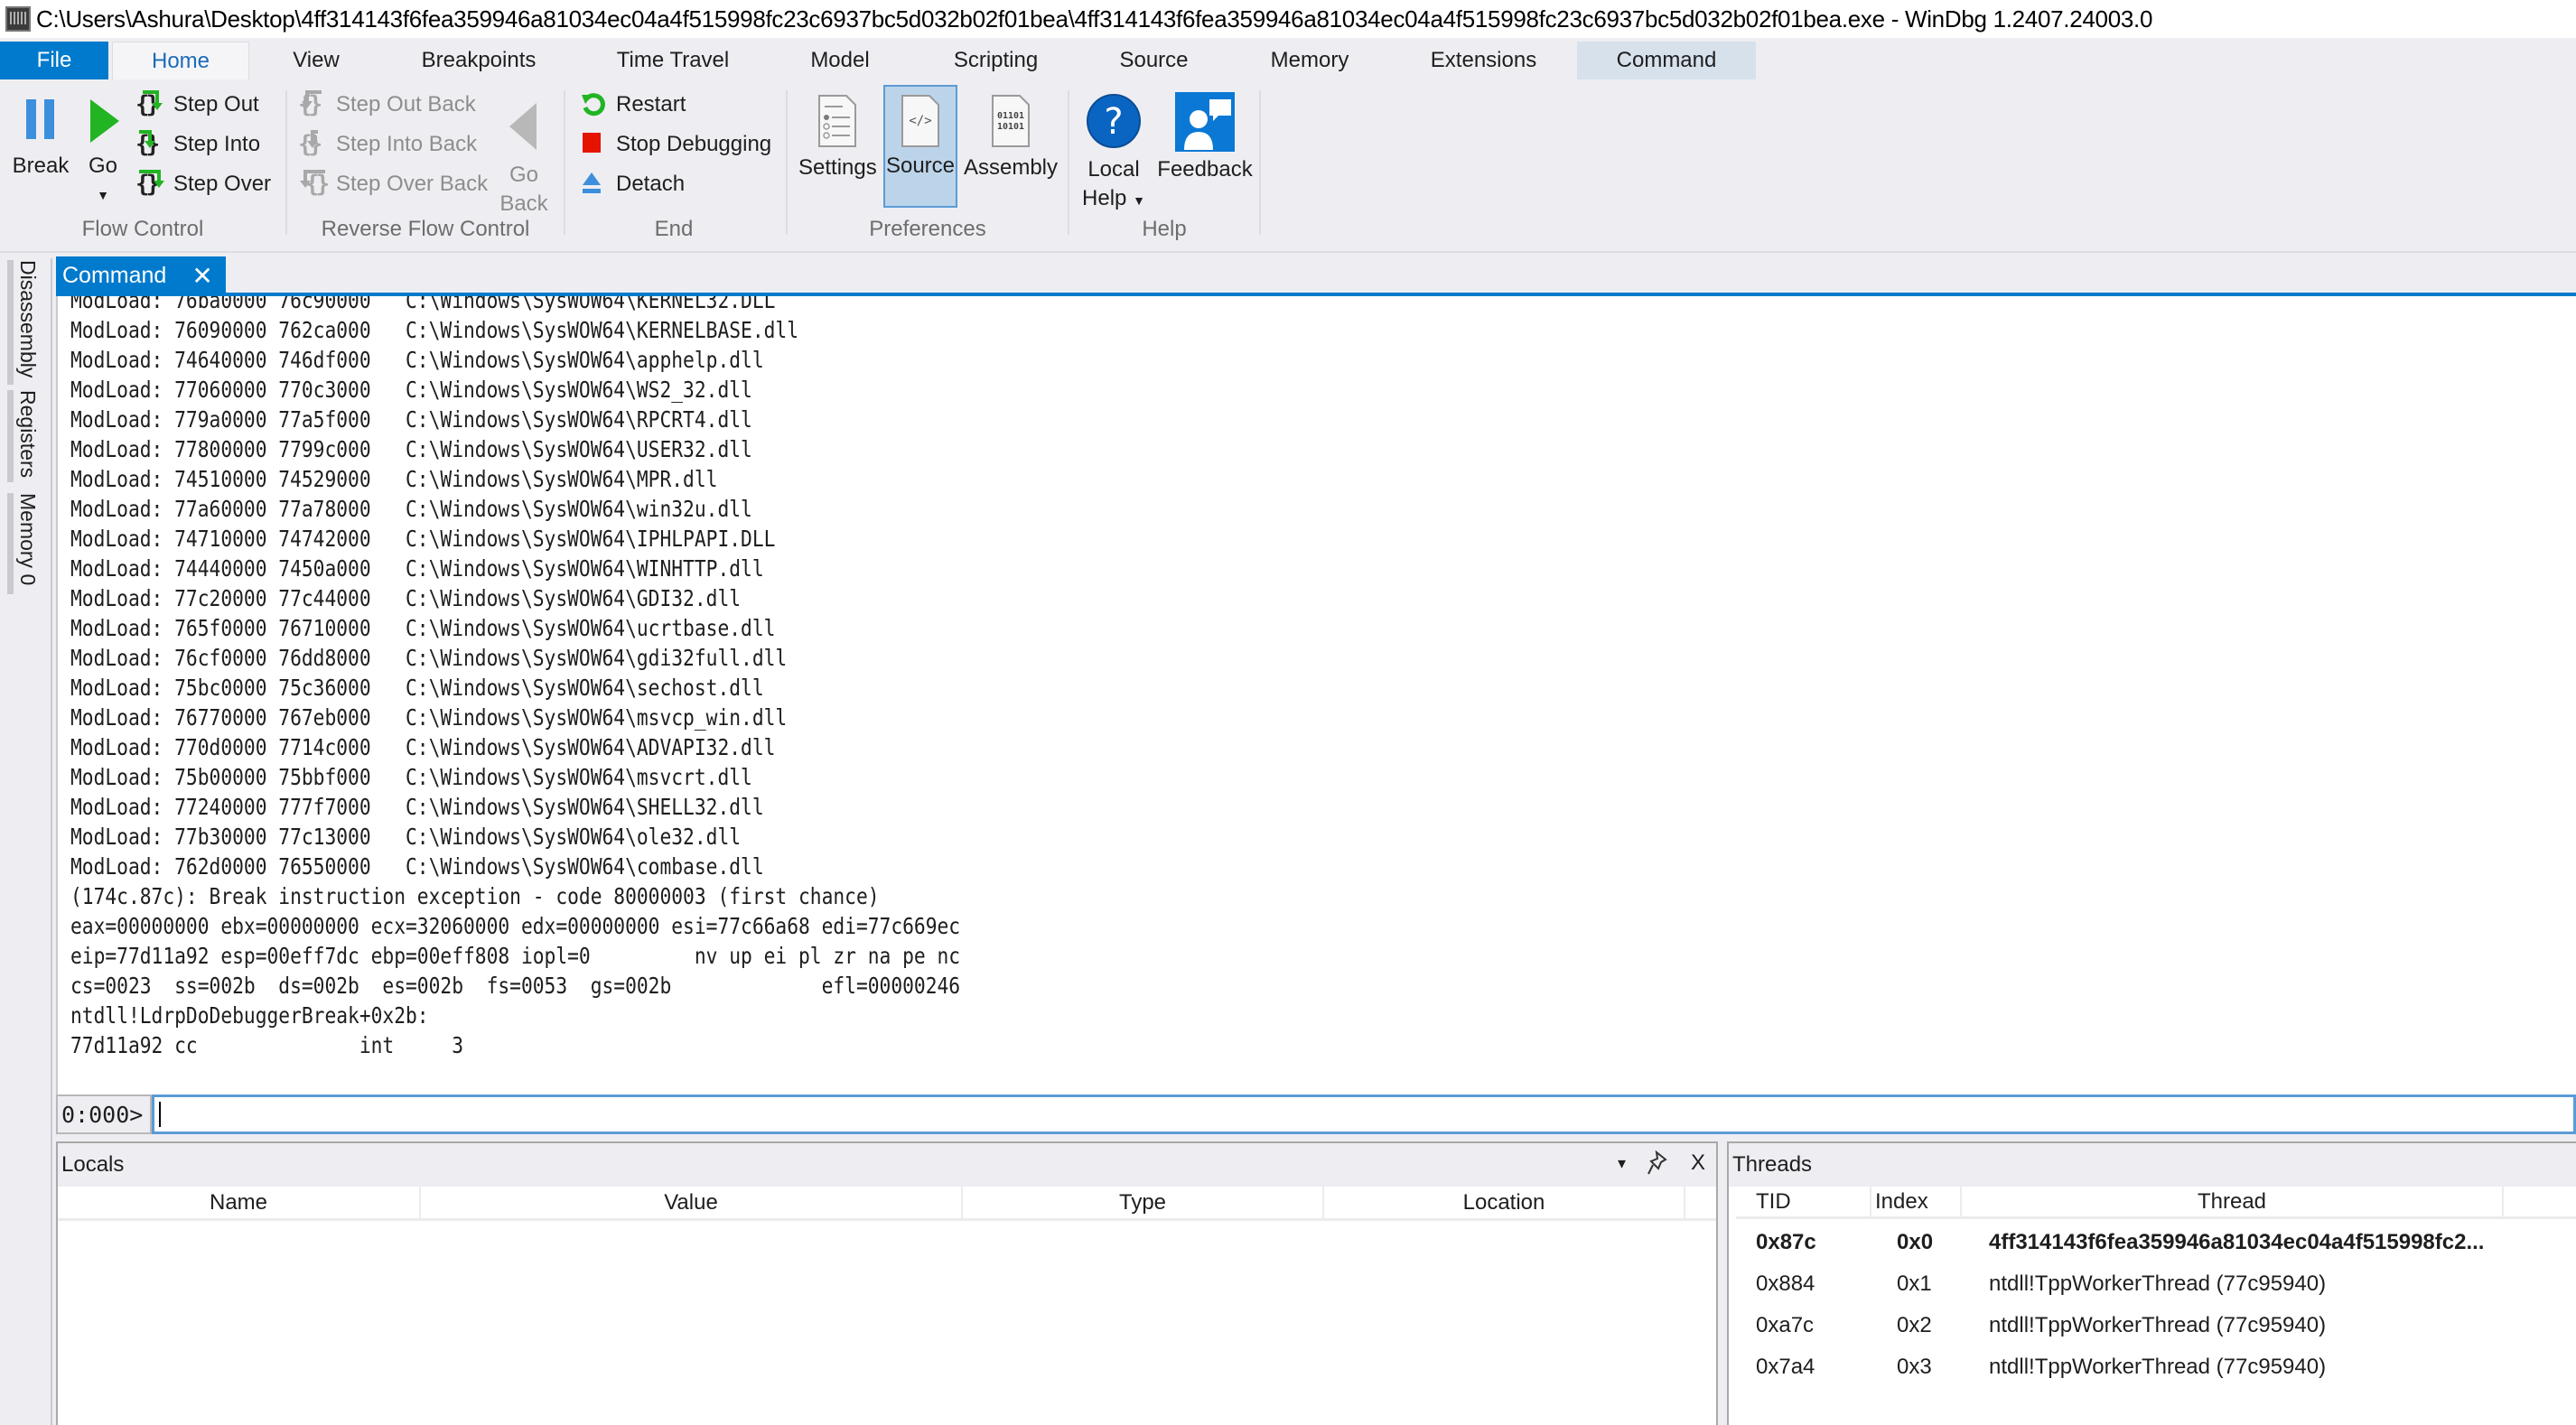 The width and height of the screenshot is (2576, 1425). Describe the element at coordinates (239, 1204) in the screenshot. I see `column-header-name: Name` at that location.